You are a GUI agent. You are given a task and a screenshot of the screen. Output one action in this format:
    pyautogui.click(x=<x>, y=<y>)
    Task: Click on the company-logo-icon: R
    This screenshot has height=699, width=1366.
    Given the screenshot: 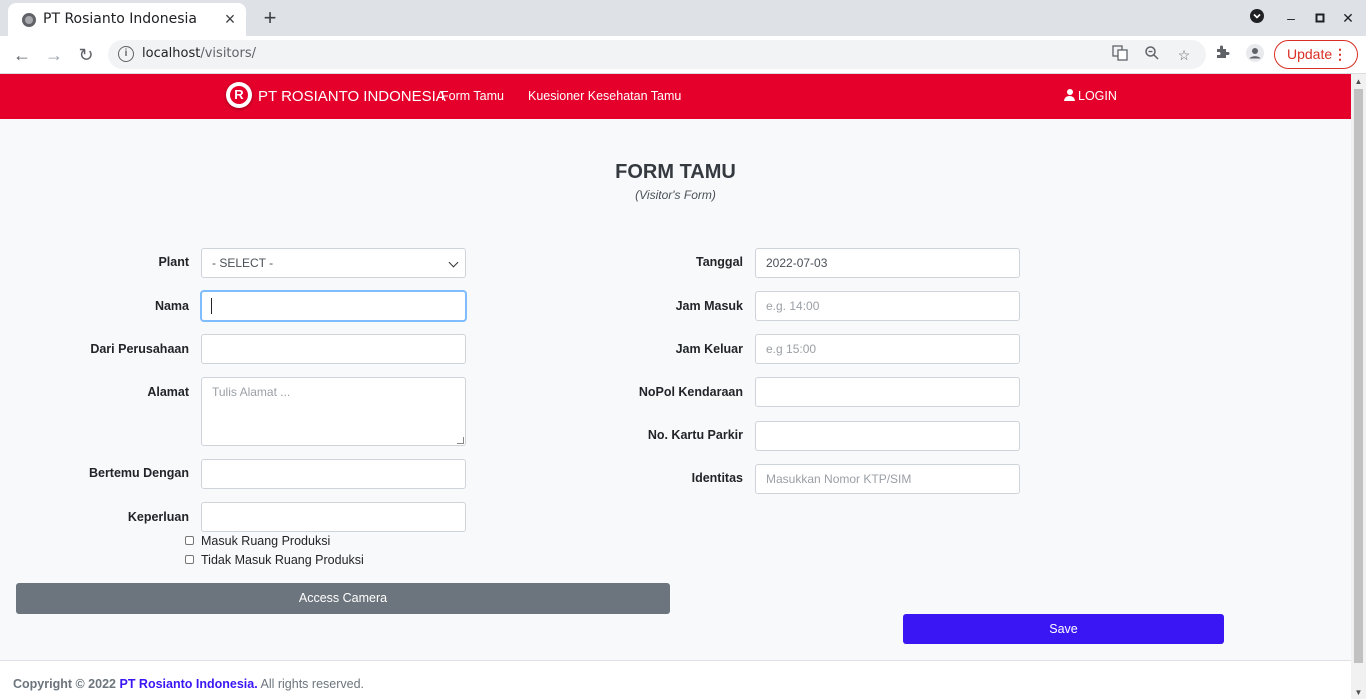 What is the action you would take?
    pyautogui.click(x=239, y=95)
    